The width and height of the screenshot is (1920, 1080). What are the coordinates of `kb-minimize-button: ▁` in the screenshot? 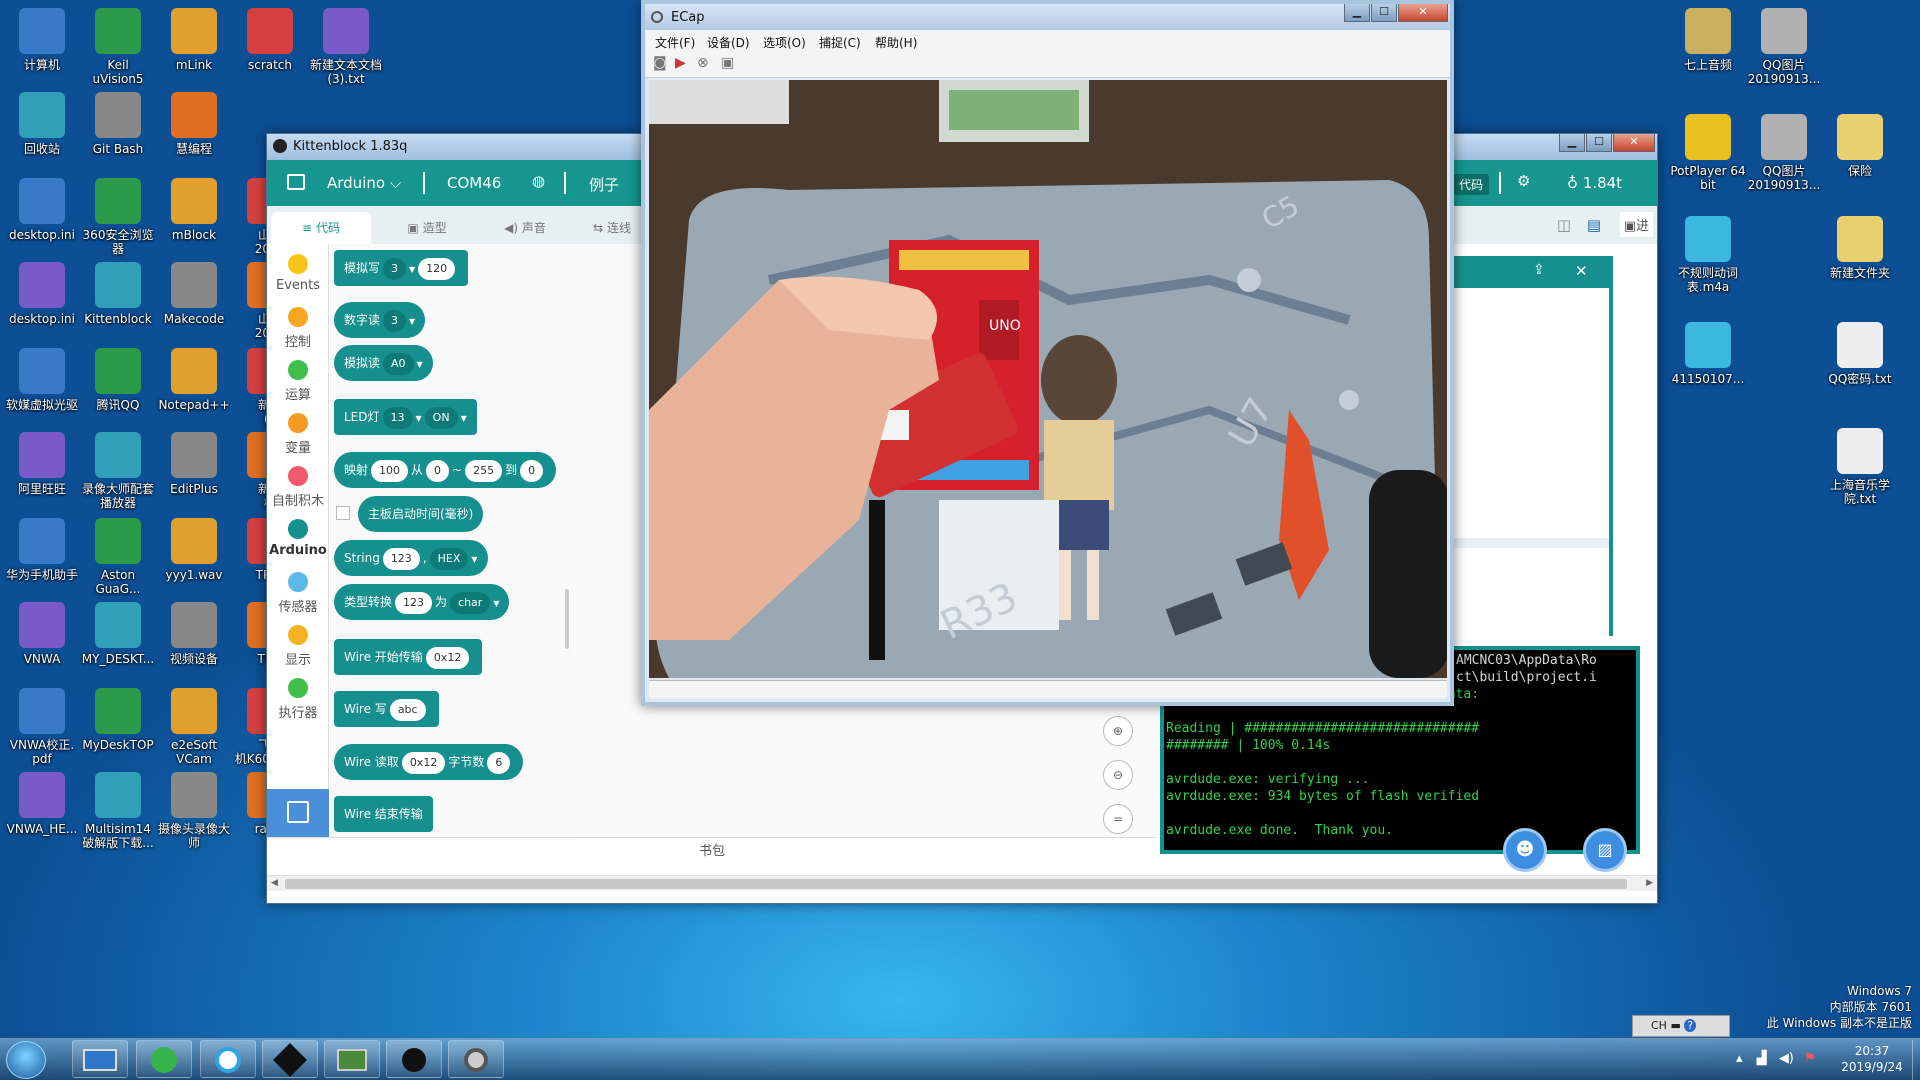 It's located at (1572, 143).